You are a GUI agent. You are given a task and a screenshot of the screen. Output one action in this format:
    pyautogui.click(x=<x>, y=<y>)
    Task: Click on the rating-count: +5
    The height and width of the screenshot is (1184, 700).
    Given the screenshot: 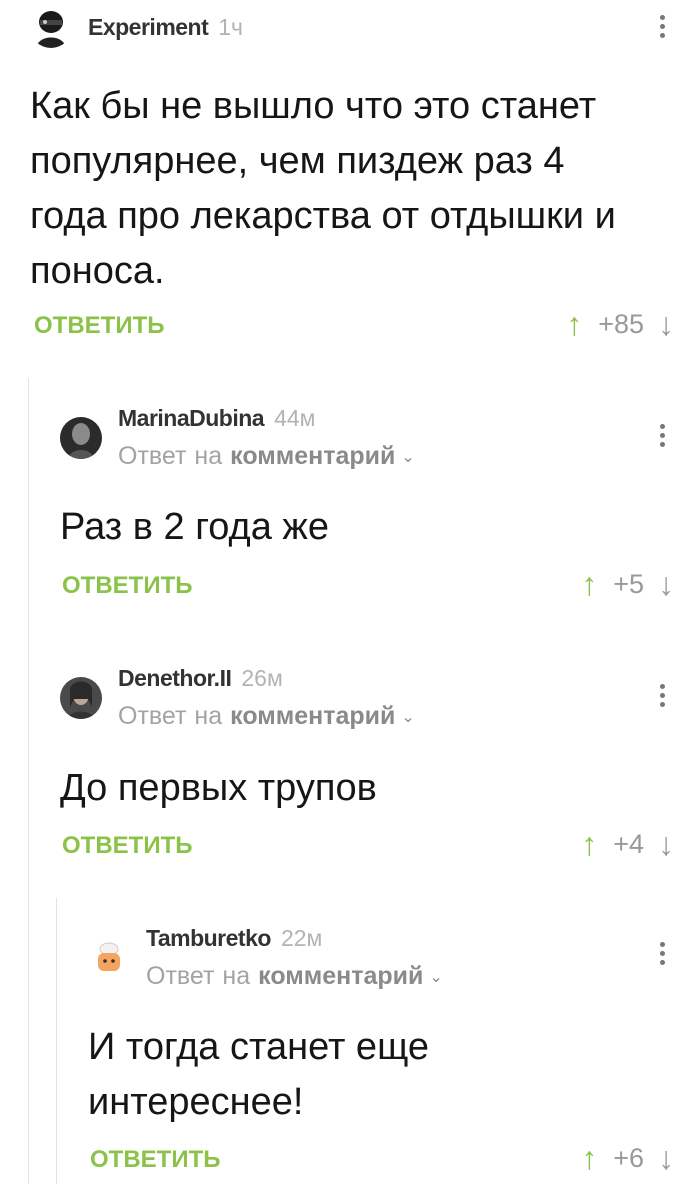 What is the action you would take?
    pyautogui.click(x=628, y=583)
    